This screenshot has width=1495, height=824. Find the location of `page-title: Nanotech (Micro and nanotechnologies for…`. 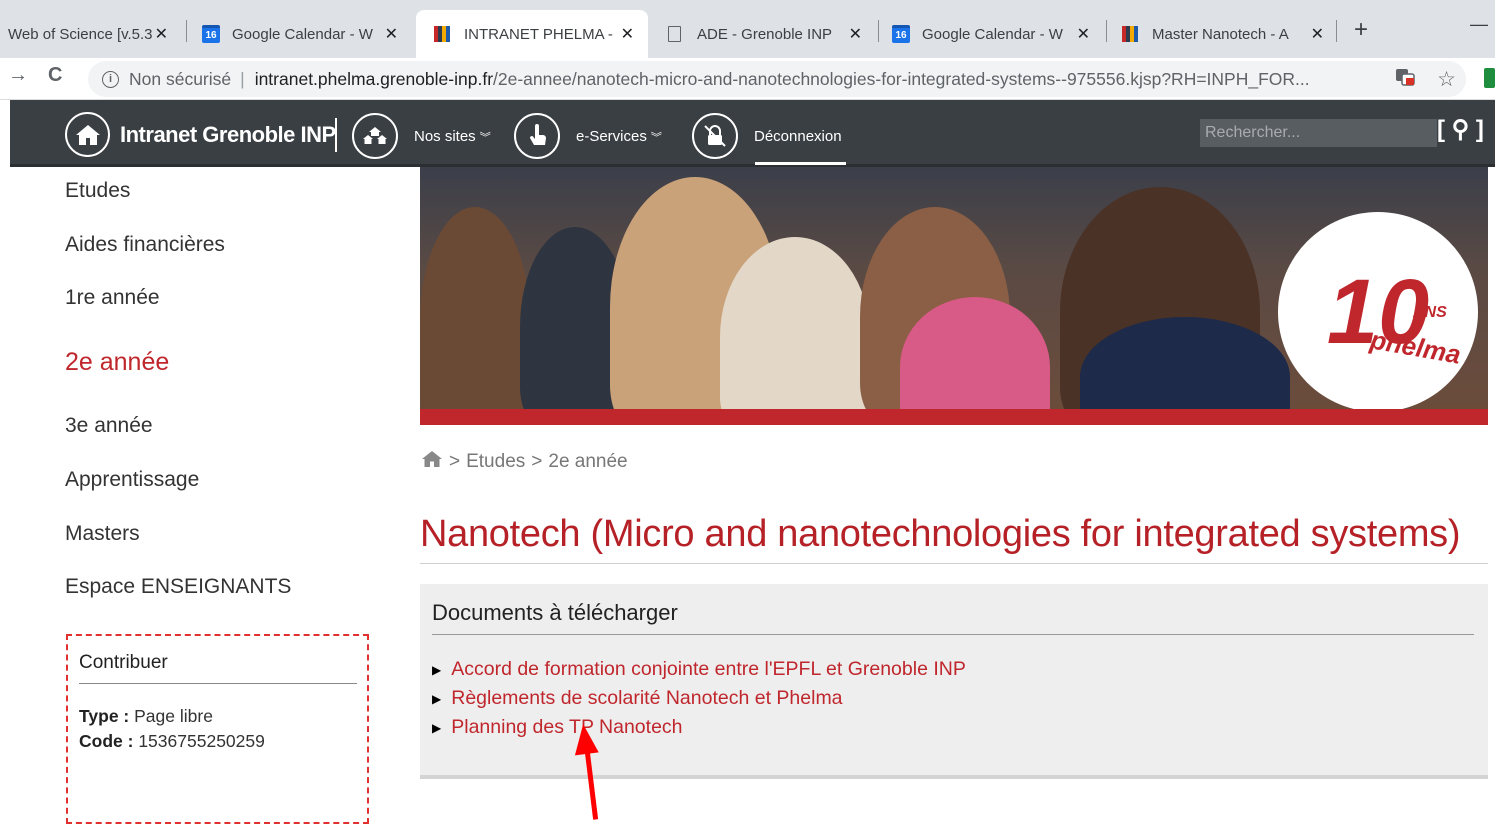

page-title: Nanotech (Micro and nanotechnologies for… is located at coordinates (940, 534).